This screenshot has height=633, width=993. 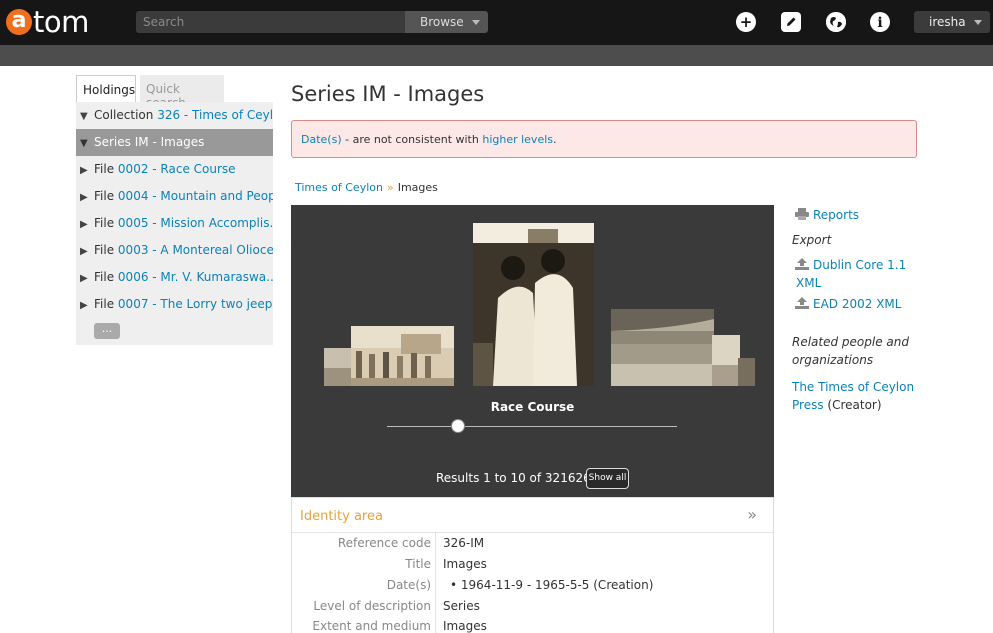 I want to click on sub-header-bar, so click(x=496, y=55).